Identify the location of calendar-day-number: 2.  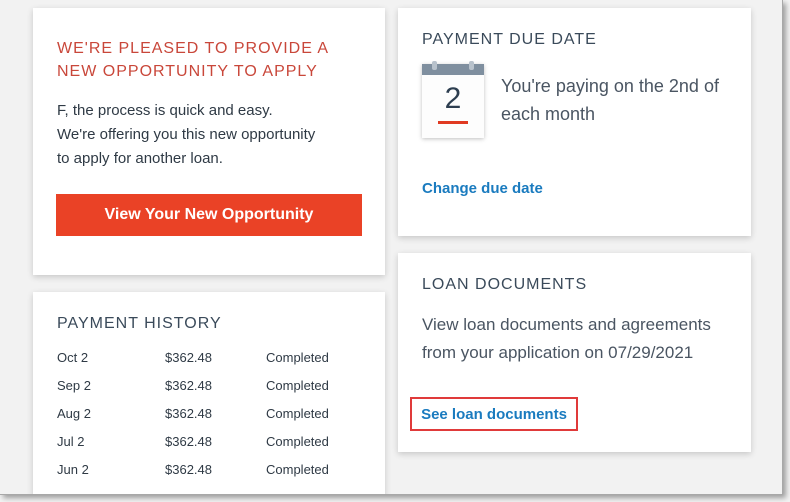
(453, 98).